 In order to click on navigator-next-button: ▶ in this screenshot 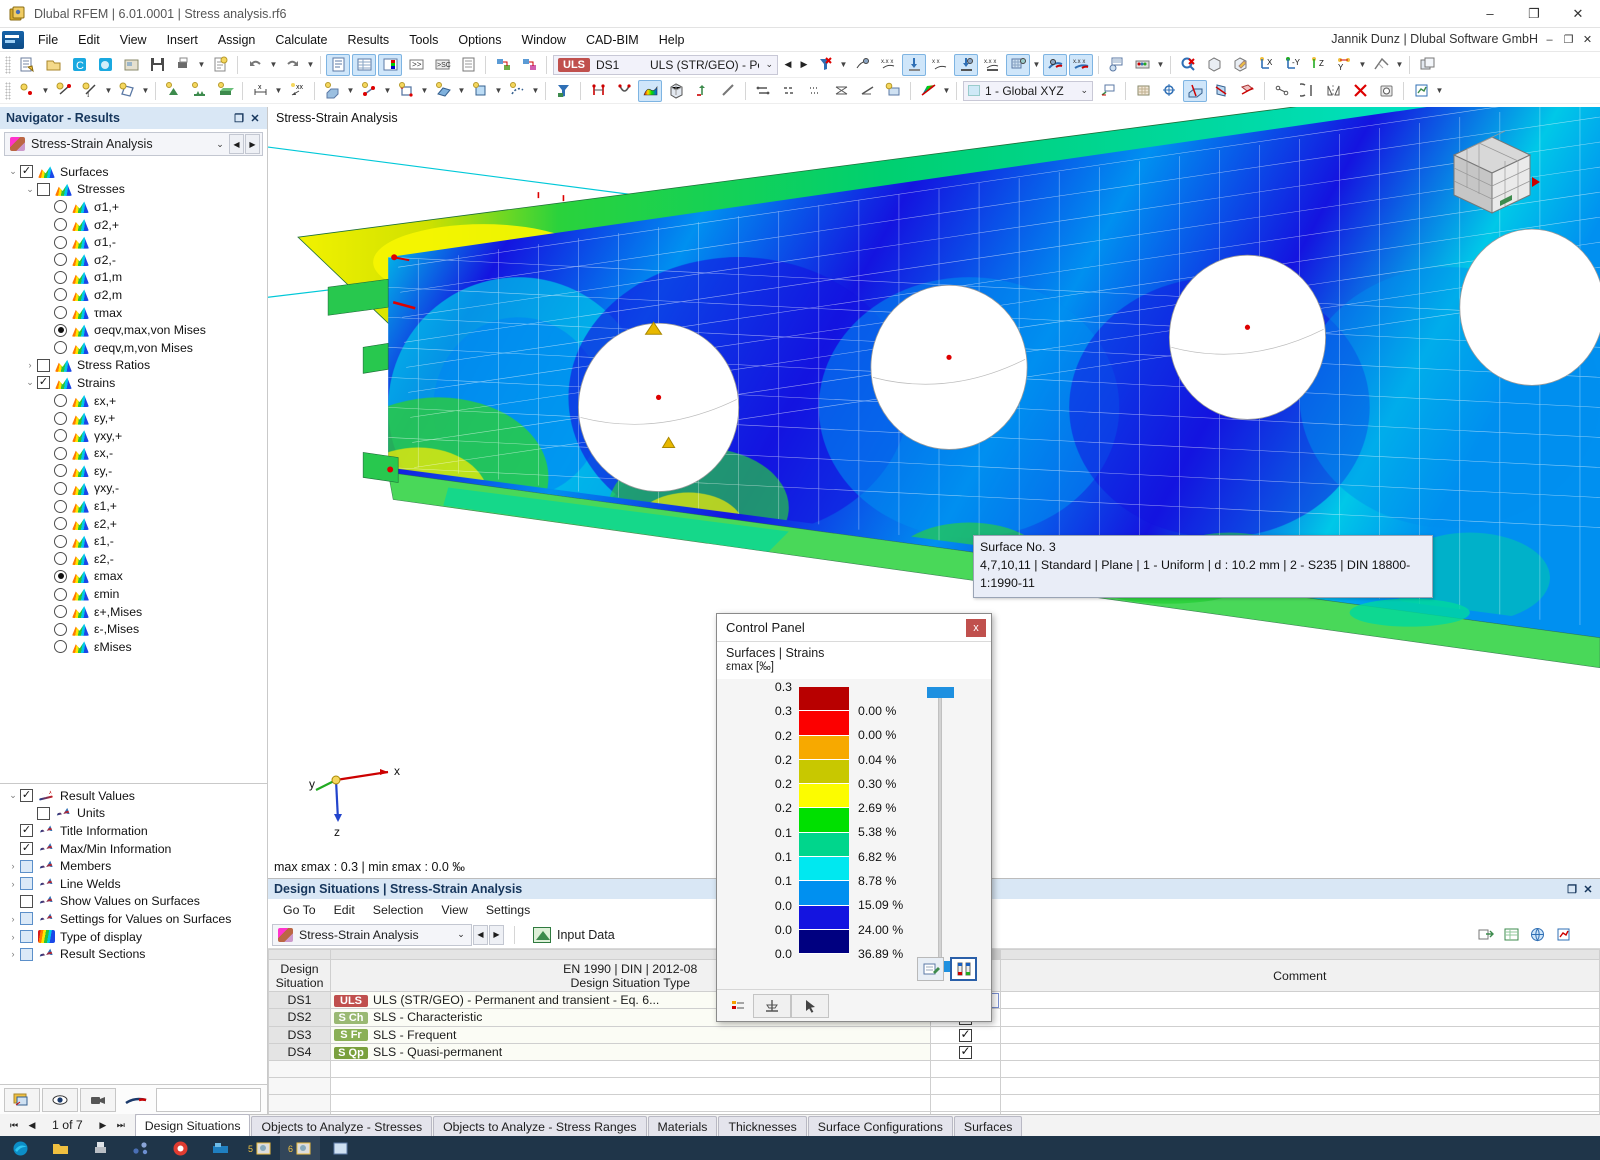, I will do `click(252, 144)`.